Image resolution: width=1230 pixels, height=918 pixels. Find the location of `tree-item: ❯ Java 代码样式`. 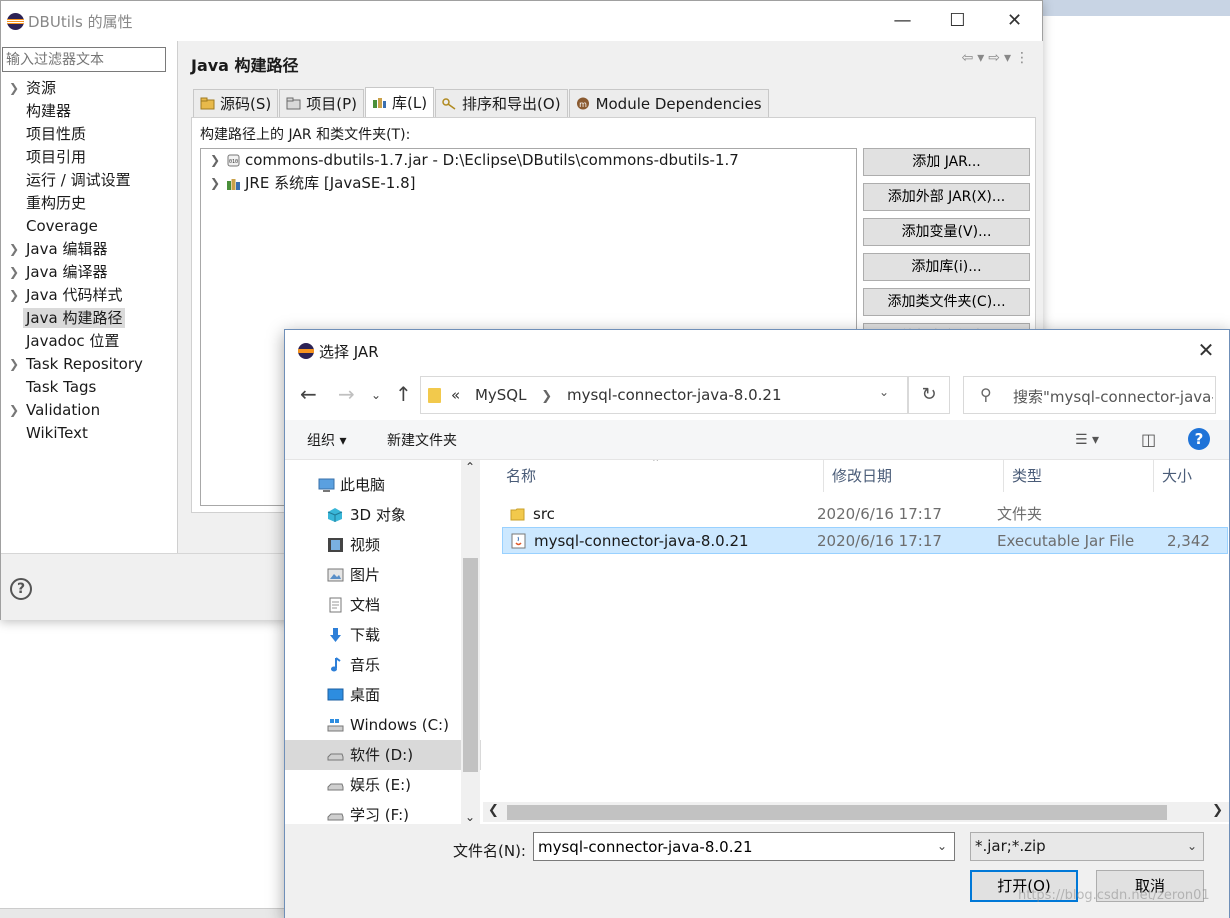

tree-item: ❯ Java 代码样式 is located at coordinates (89, 295).